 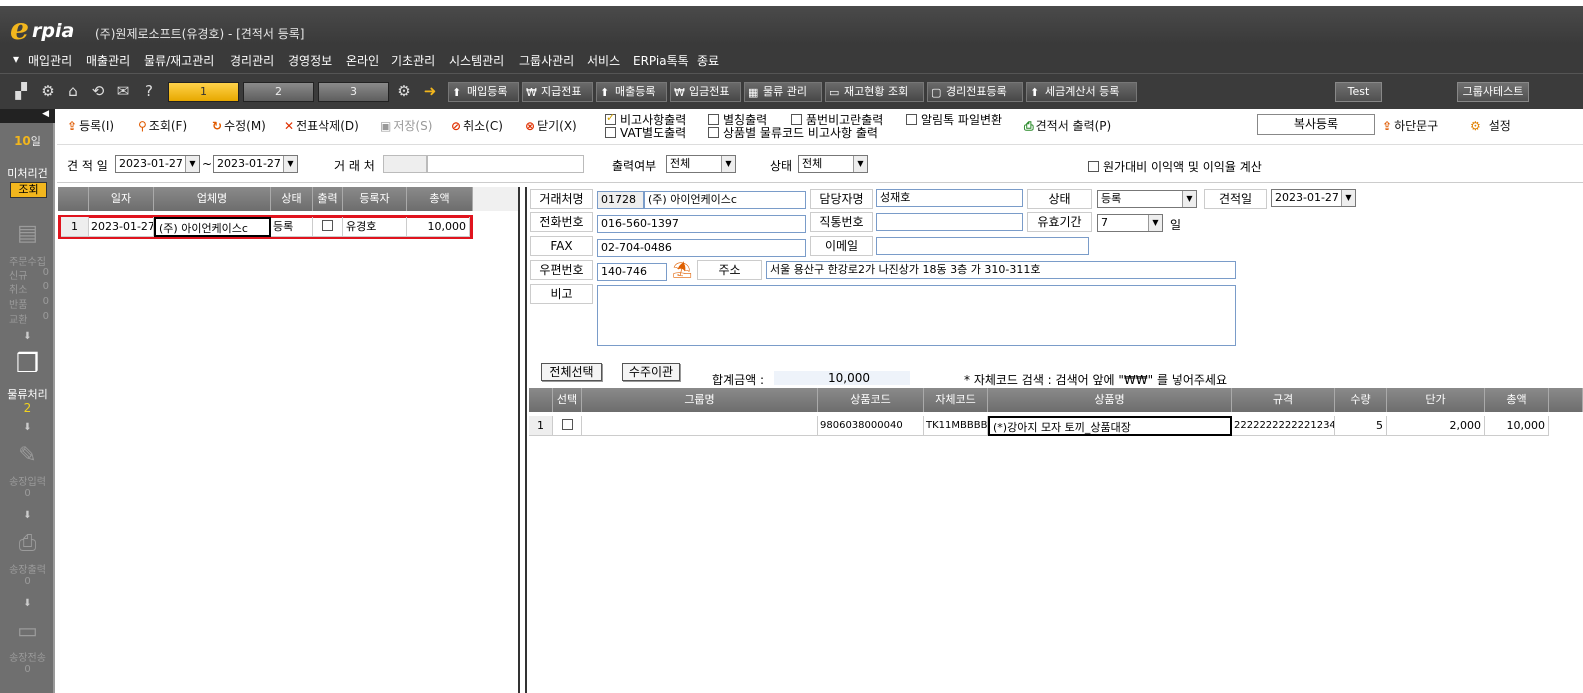 What do you see at coordinates (651, 372) in the screenshot?
I see `order-transfer-button: 수주이관` at bounding box center [651, 372].